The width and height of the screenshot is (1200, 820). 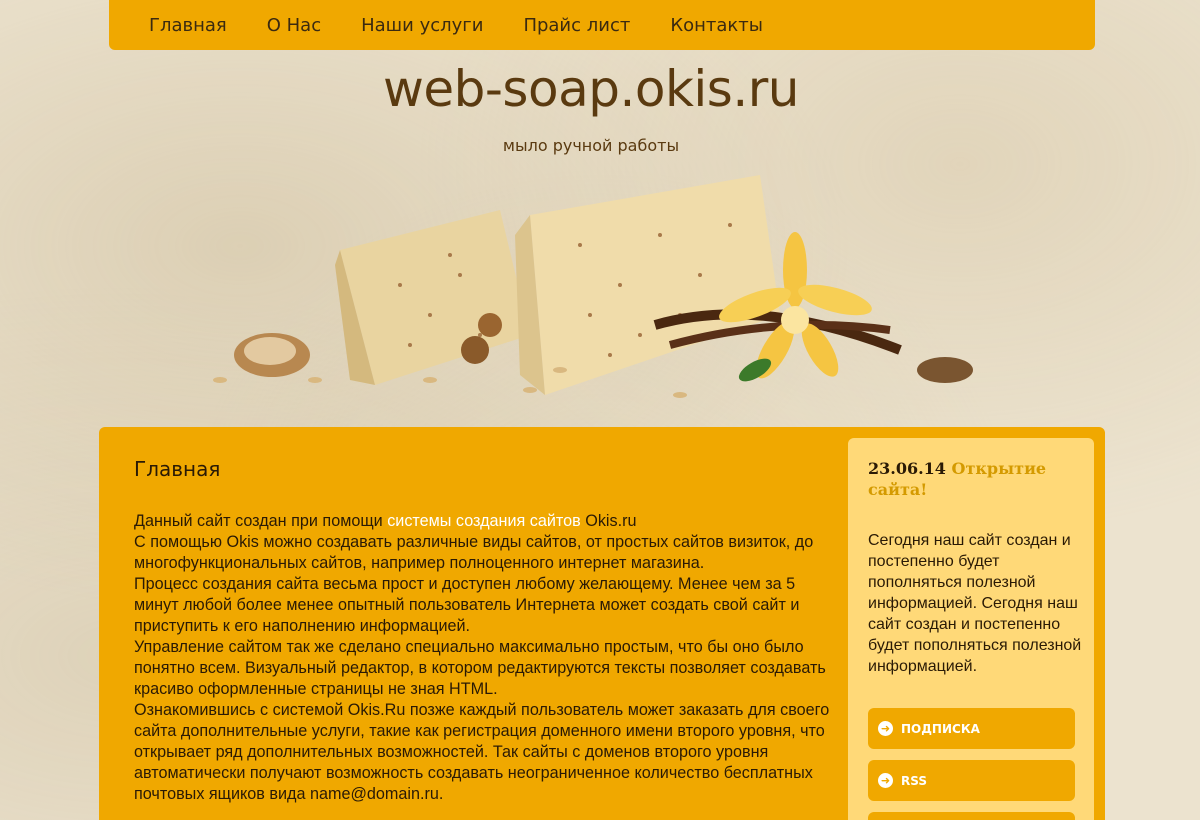 What do you see at coordinates (188, 25) in the screenshot?
I see `nav-item-home: Главная` at bounding box center [188, 25].